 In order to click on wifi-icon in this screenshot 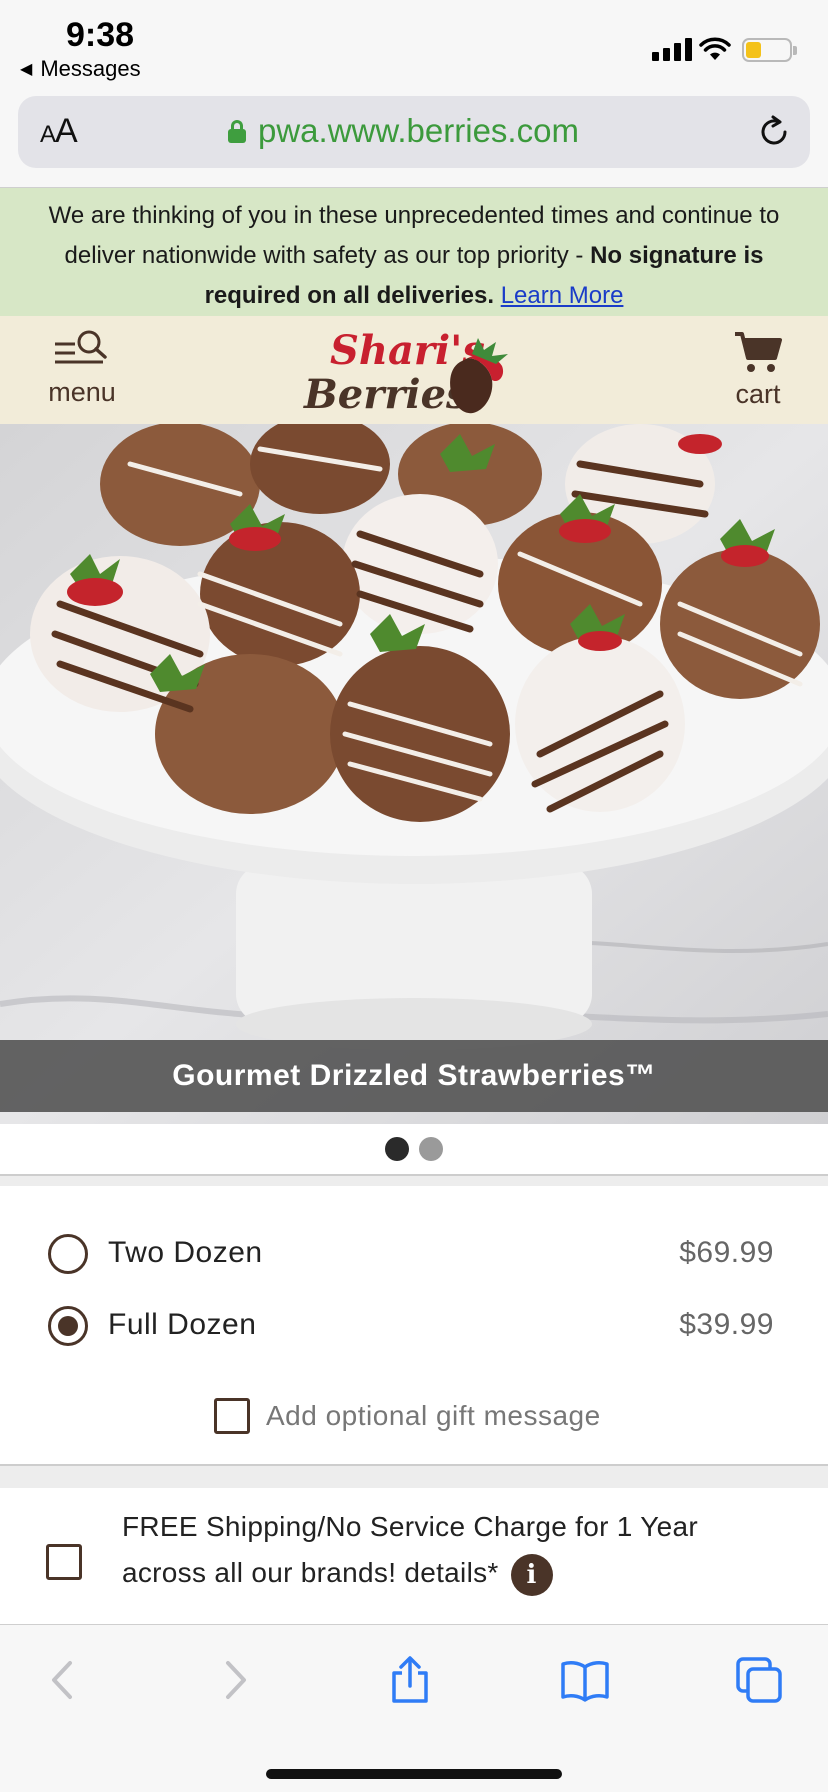, I will do `click(715, 48)`.